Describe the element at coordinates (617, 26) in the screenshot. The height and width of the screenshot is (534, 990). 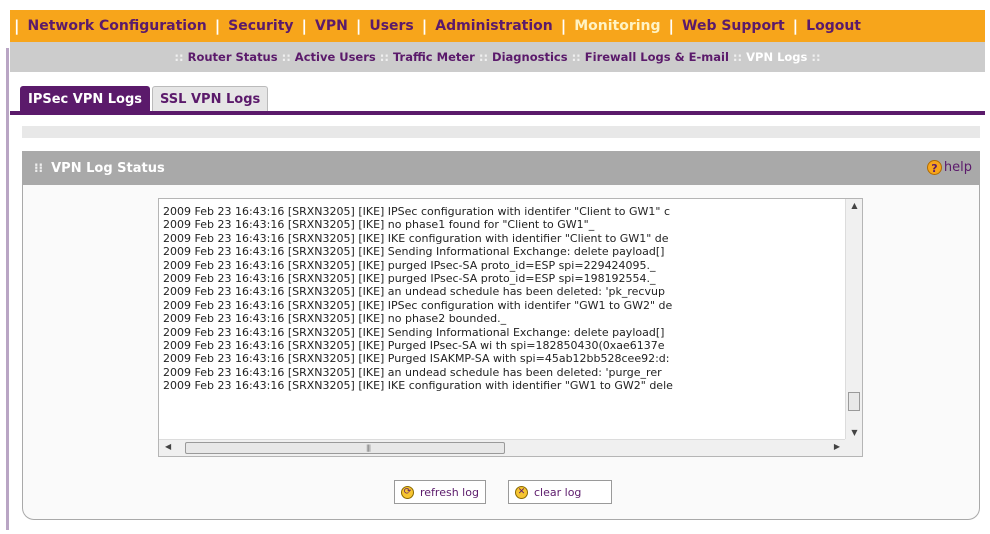
I see `nav-monitoring: Monitoring` at that location.